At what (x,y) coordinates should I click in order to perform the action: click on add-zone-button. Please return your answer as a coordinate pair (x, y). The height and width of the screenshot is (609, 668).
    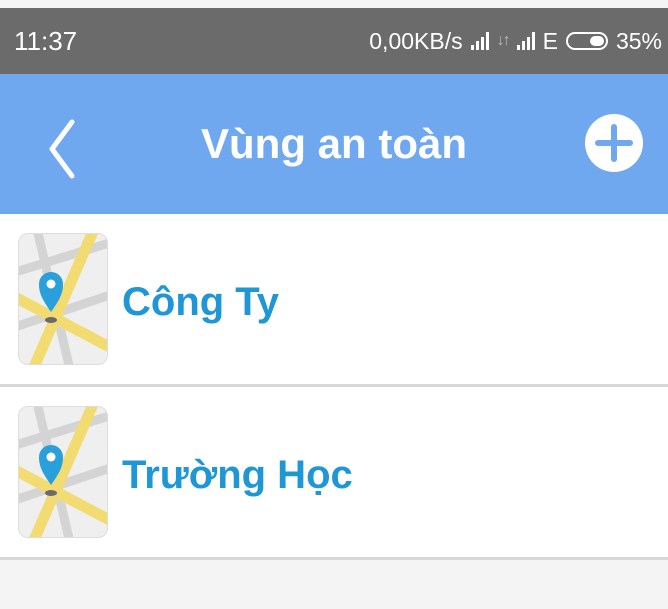
    Looking at the image, I should click on (614, 143).